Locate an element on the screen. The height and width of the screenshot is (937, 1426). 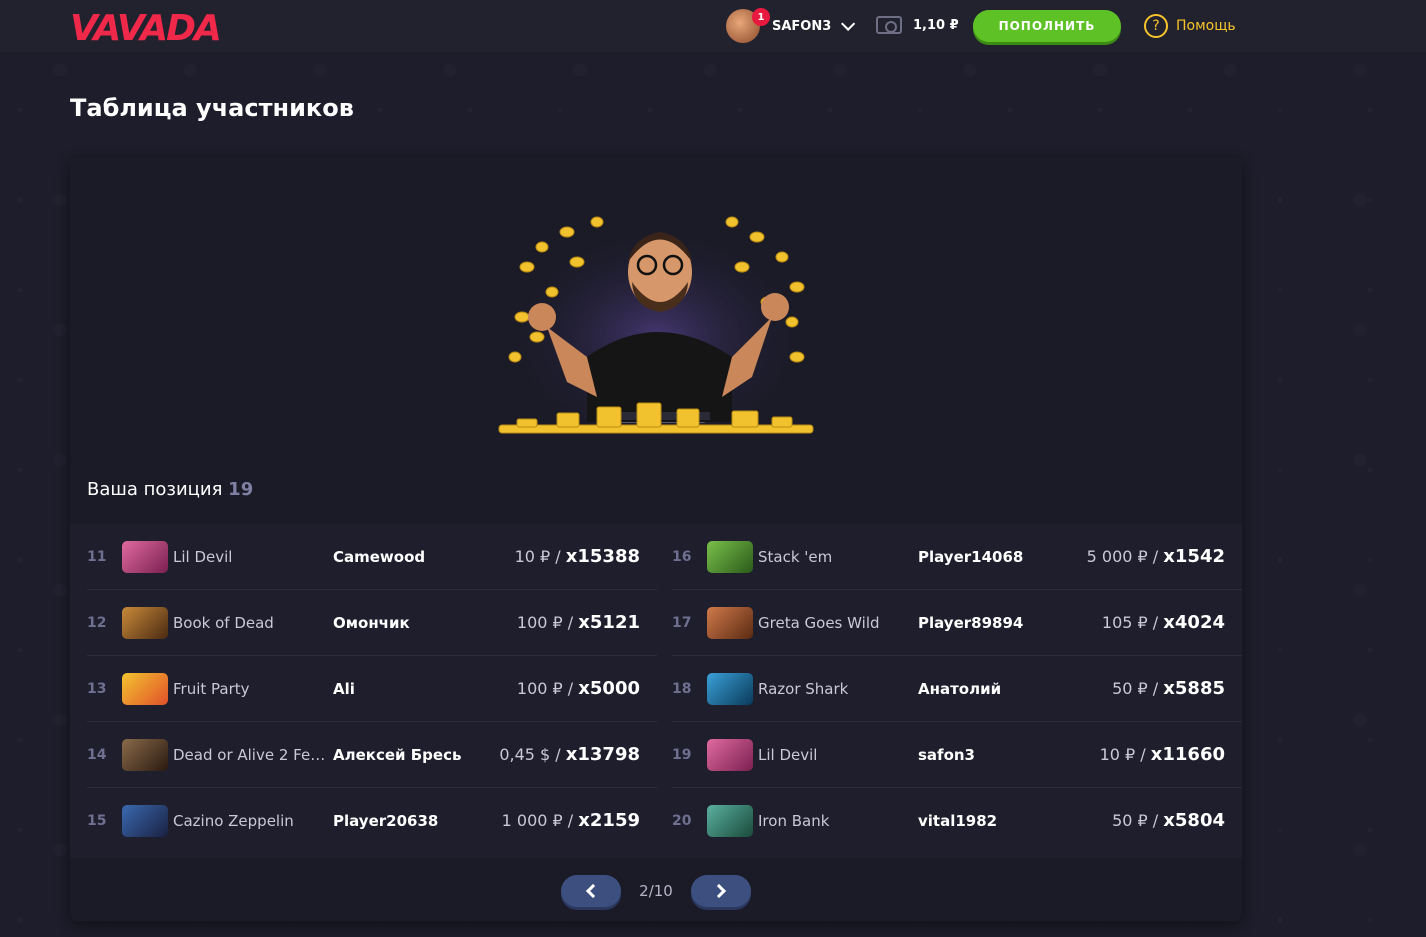
multiplier: x5000 is located at coordinates (609, 688).